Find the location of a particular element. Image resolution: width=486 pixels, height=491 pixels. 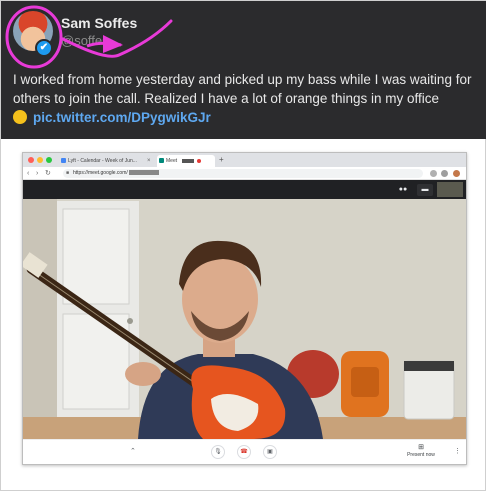

maximize-window-icon is located at coordinates (49, 160).